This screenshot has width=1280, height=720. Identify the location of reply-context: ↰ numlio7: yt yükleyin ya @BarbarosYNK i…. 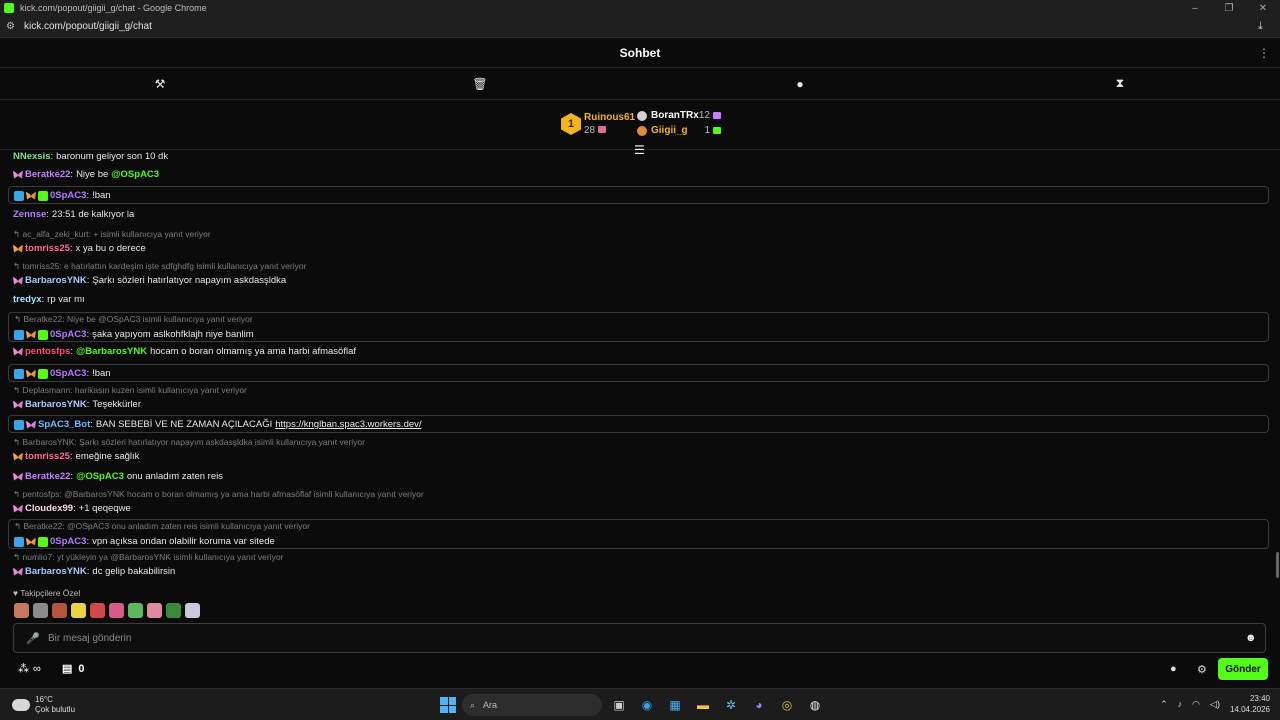
(148, 557).